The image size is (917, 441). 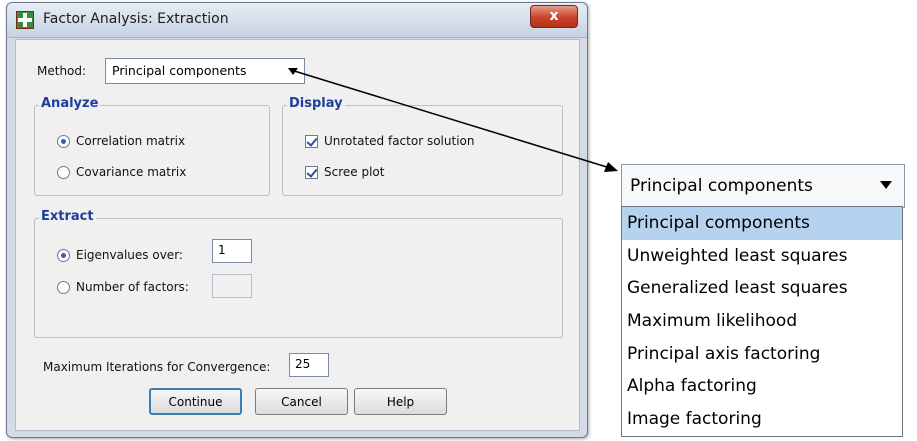 I want to click on method-option-generalized-least-squares: Generalized least squares, so click(x=762, y=288).